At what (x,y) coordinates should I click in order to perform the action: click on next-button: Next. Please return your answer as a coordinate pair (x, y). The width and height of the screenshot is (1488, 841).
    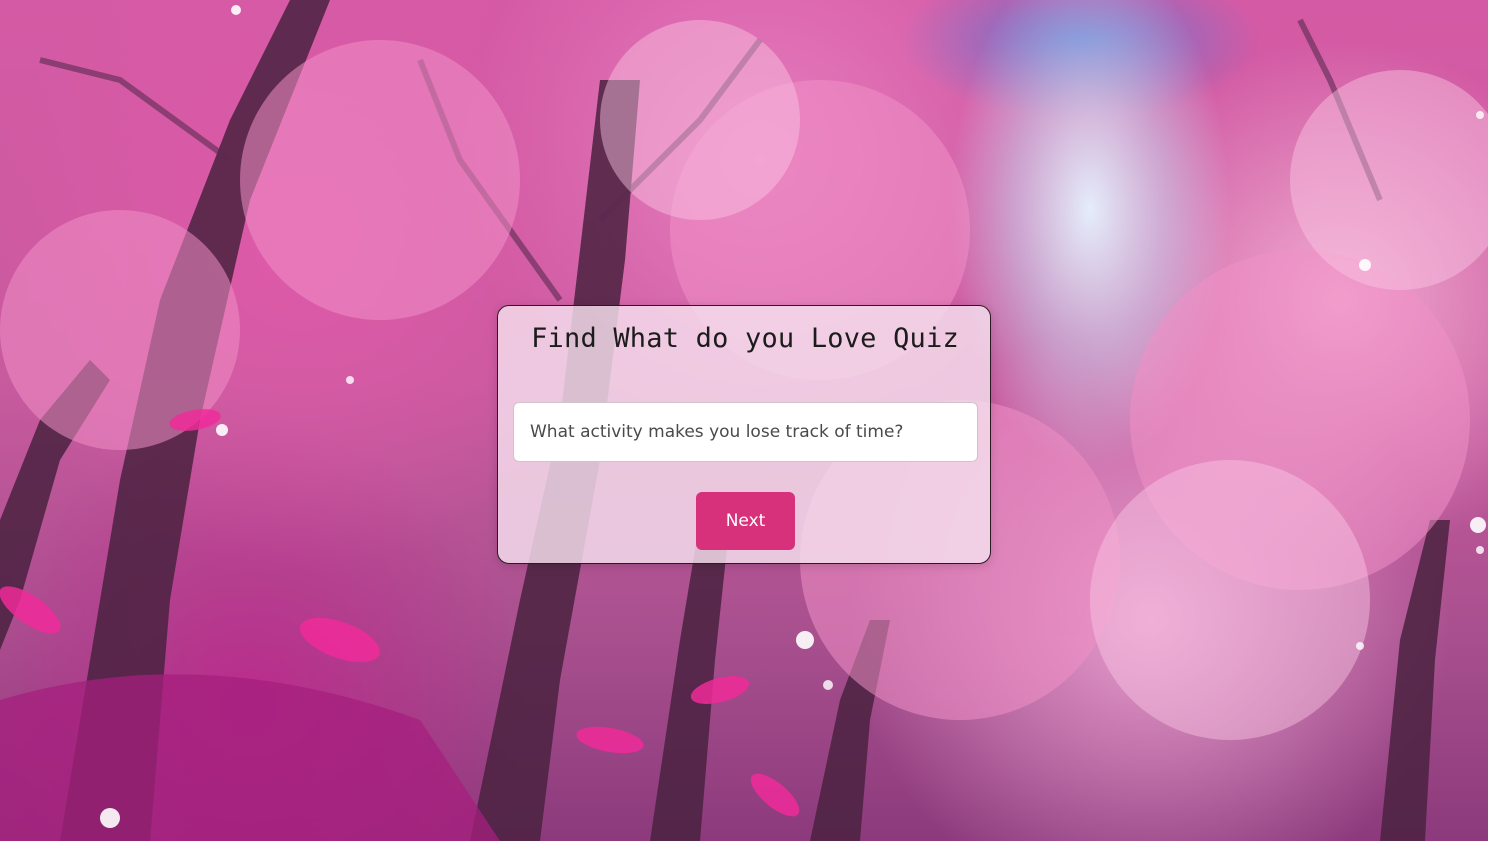
    Looking at the image, I should click on (745, 521).